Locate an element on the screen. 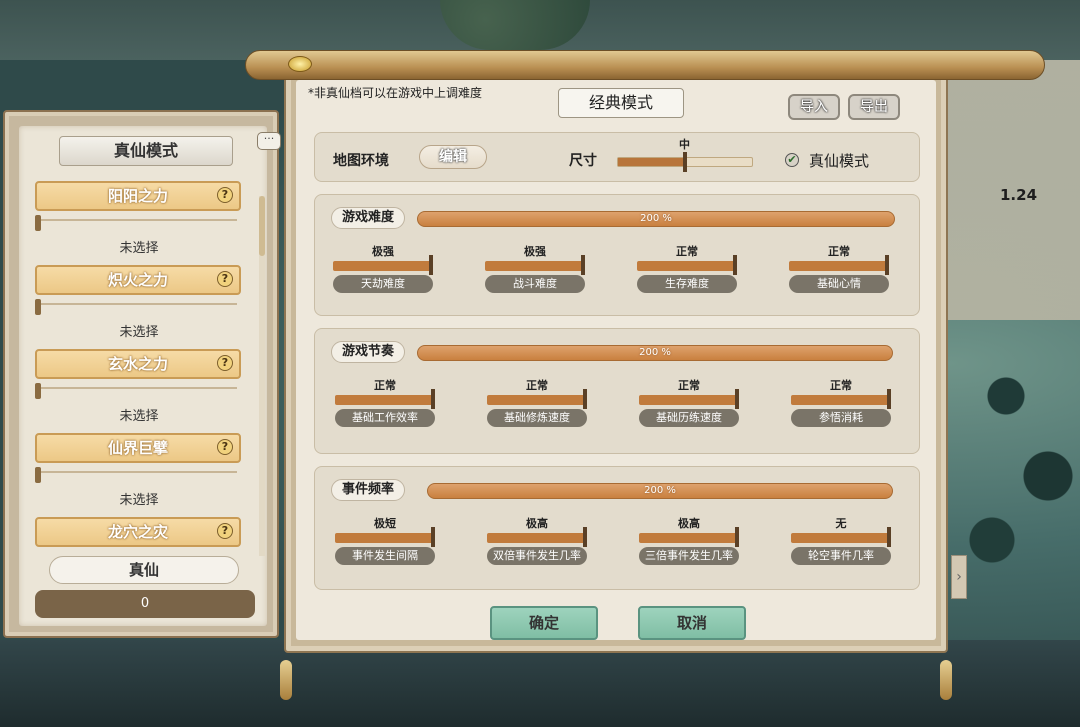 The image size is (1080, 727). tassel-decoration is located at coordinates (946, 680).